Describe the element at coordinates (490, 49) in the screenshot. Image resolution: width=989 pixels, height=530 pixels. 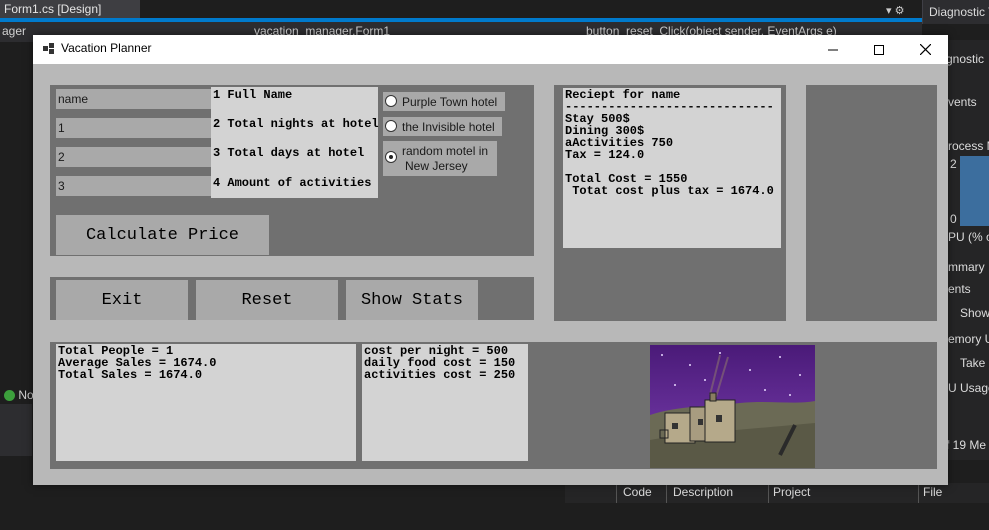
I see `title-bar: Vacation Planner` at that location.